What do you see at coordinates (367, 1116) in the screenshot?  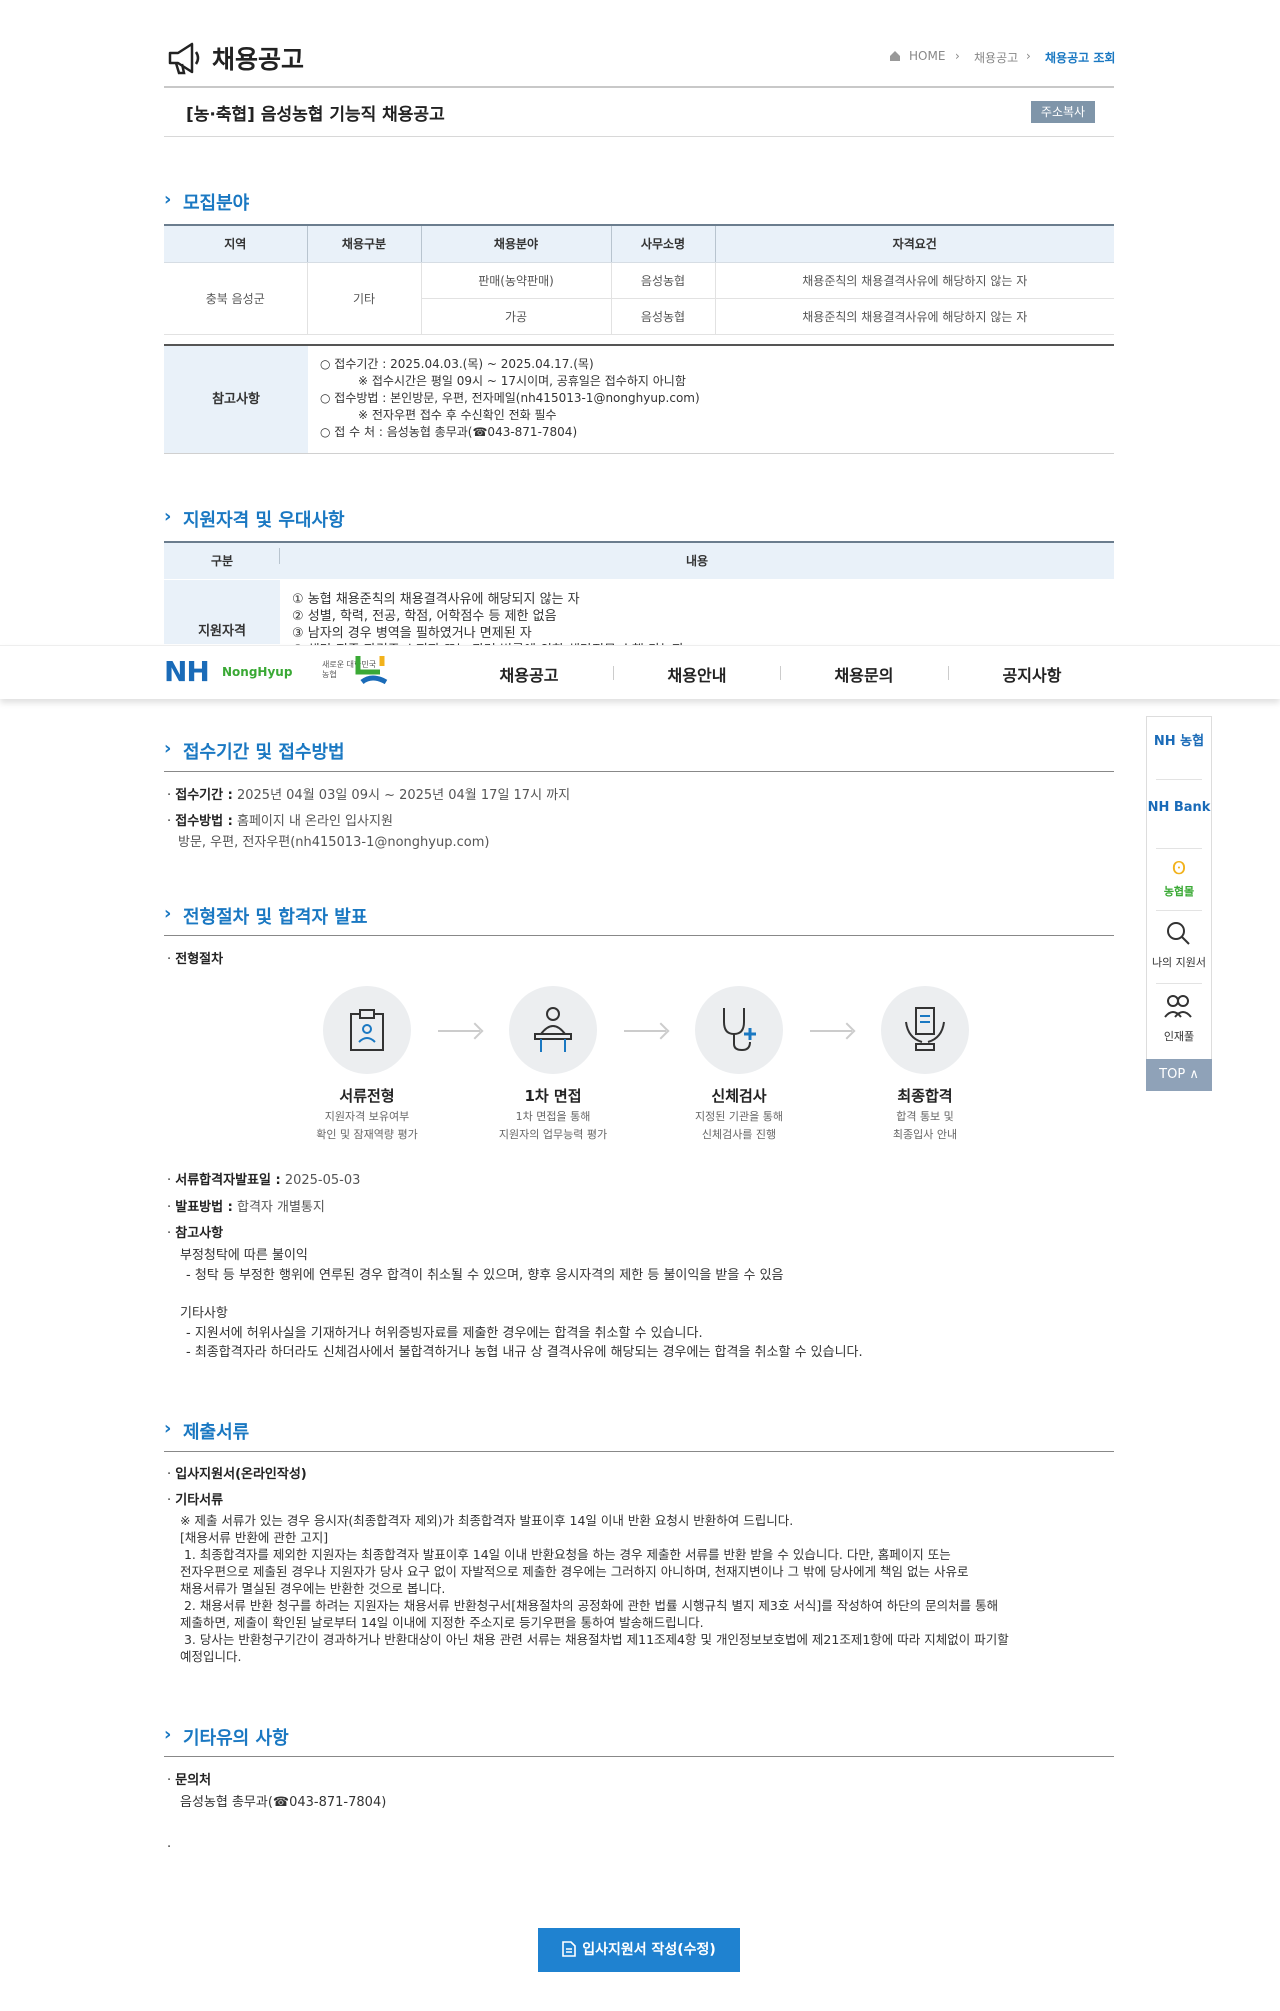 I see `step-desc: 지원자격 보유여부` at bounding box center [367, 1116].